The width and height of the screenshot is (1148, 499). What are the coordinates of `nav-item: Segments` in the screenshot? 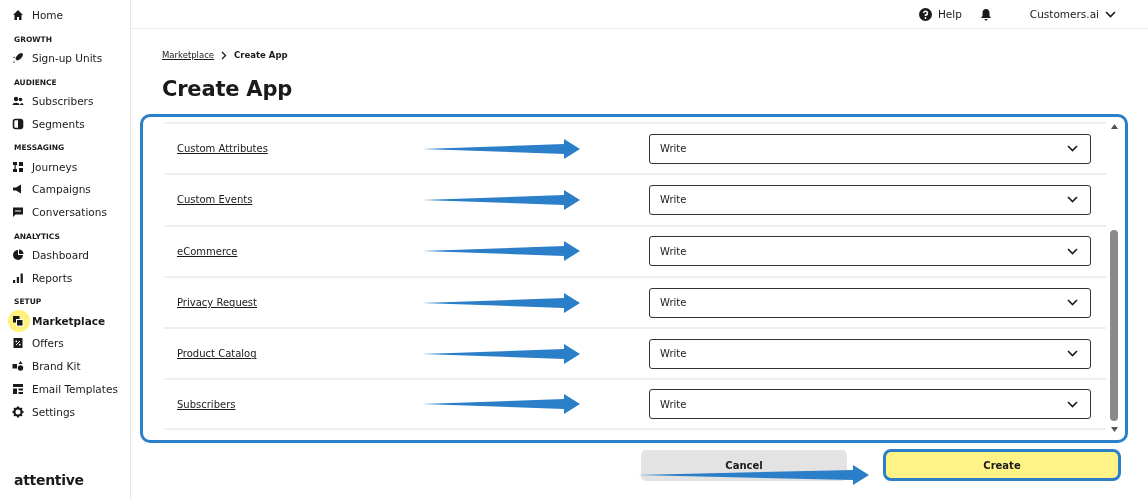 It's located at (48, 124).